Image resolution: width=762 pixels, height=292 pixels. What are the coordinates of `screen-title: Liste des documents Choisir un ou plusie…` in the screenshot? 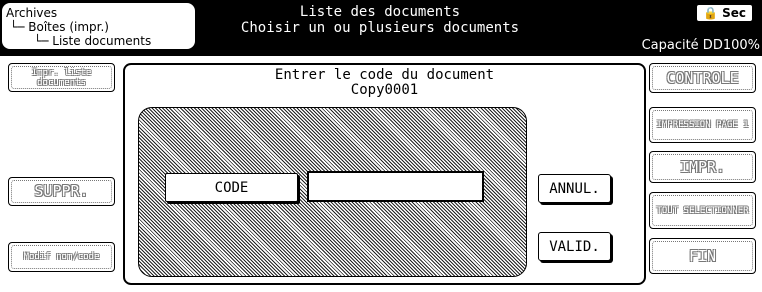 It's located at (380, 20).